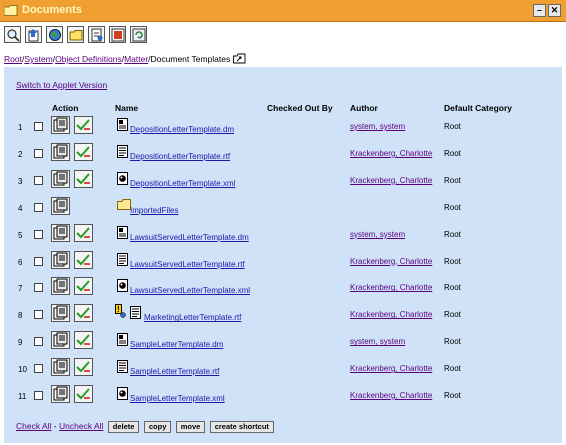 This screenshot has width=566, height=445. Describe the element at coordinates (192, 317) in the screenshot. I see `document-name-link: MarketingLetterTemplate.rtf` at that location.